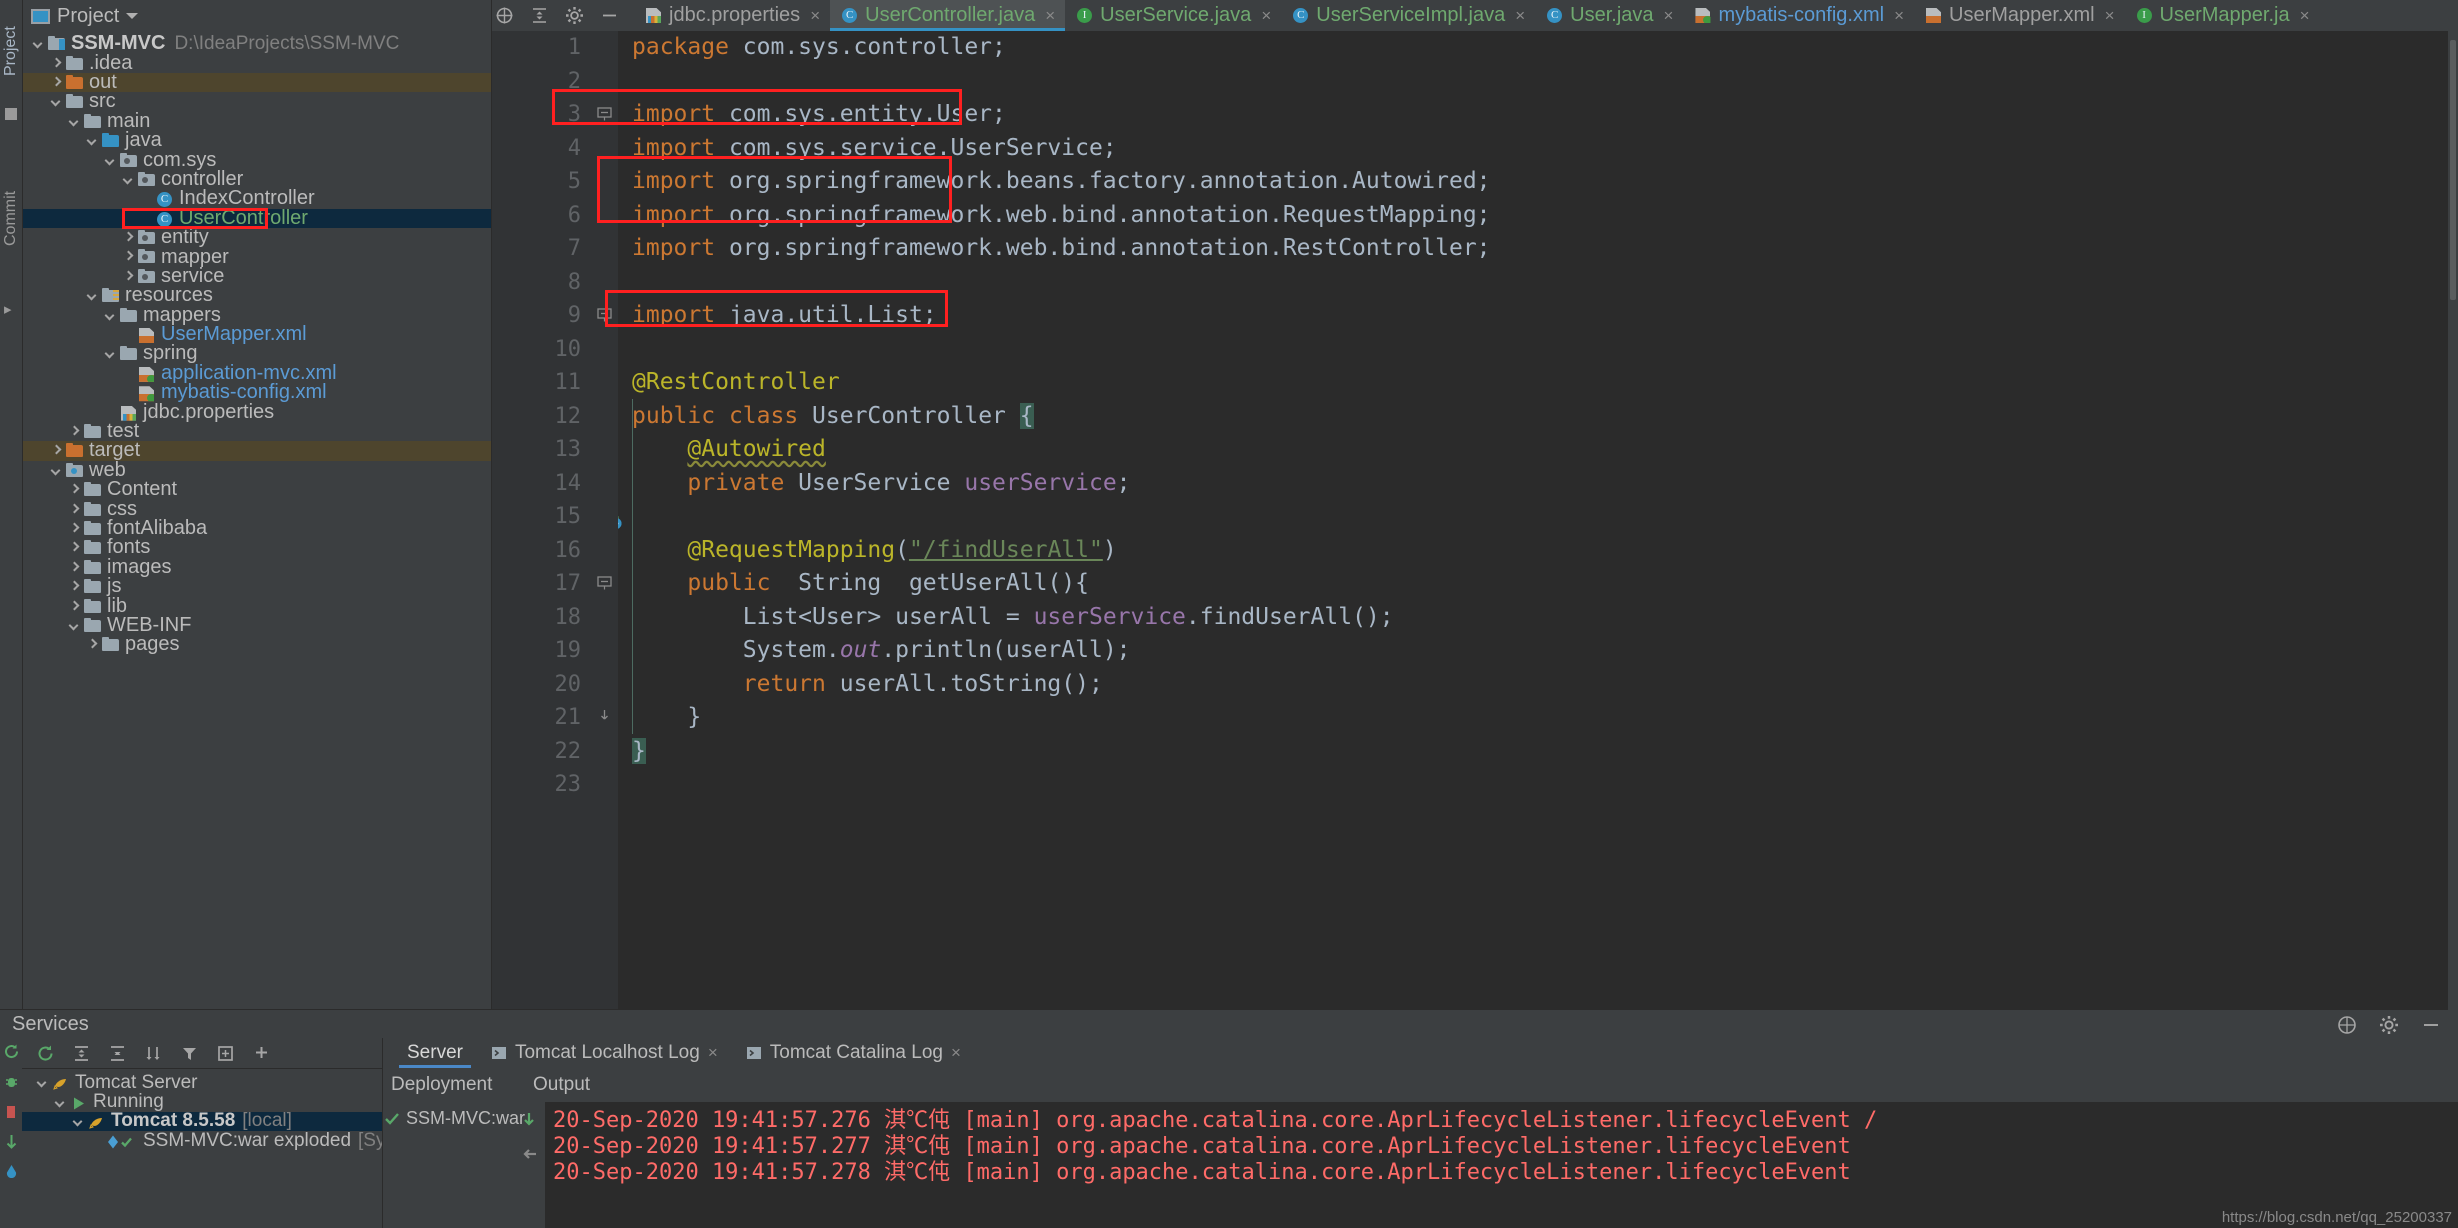 This screenshot has width=2458, height=1228. I want to click on project-tree-item: web, so click(257, 470).